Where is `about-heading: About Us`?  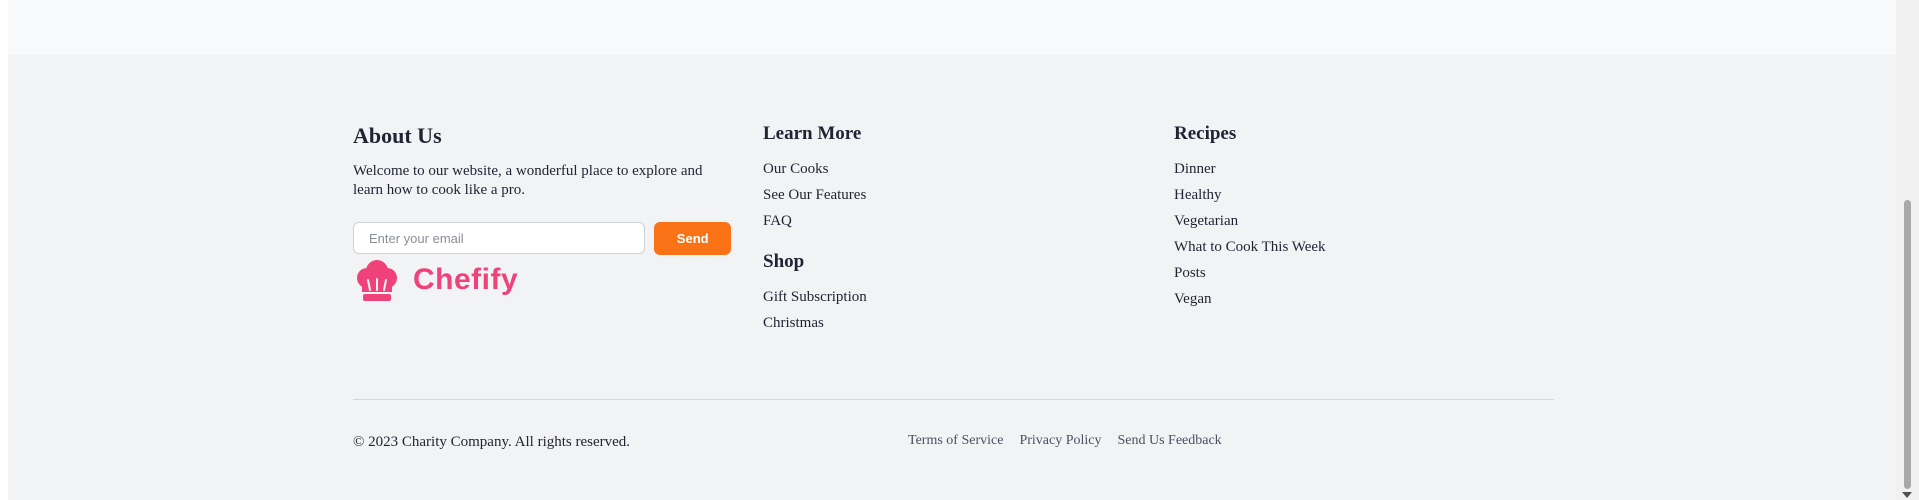 about-heading: About Us is located at coordinates (397, 135).